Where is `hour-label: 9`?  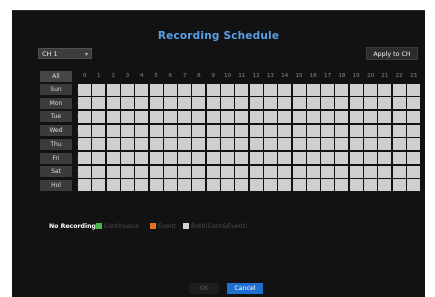
hour-label: 9 is located at coordinates (213, 76).